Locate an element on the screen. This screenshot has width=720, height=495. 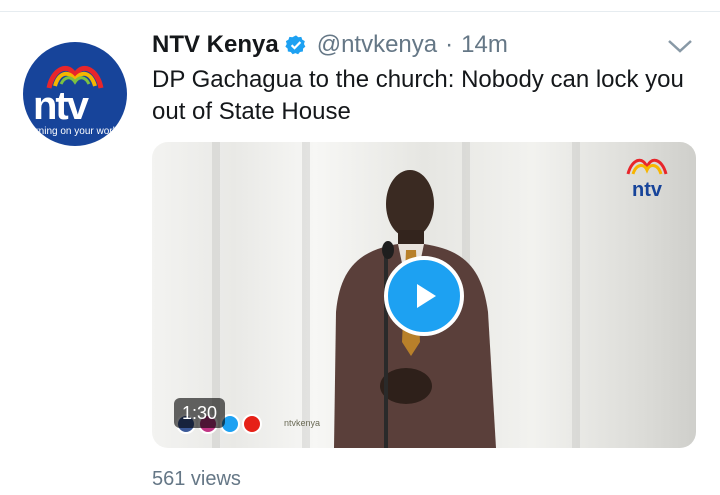
play-button is located at coordinates (424, 296).